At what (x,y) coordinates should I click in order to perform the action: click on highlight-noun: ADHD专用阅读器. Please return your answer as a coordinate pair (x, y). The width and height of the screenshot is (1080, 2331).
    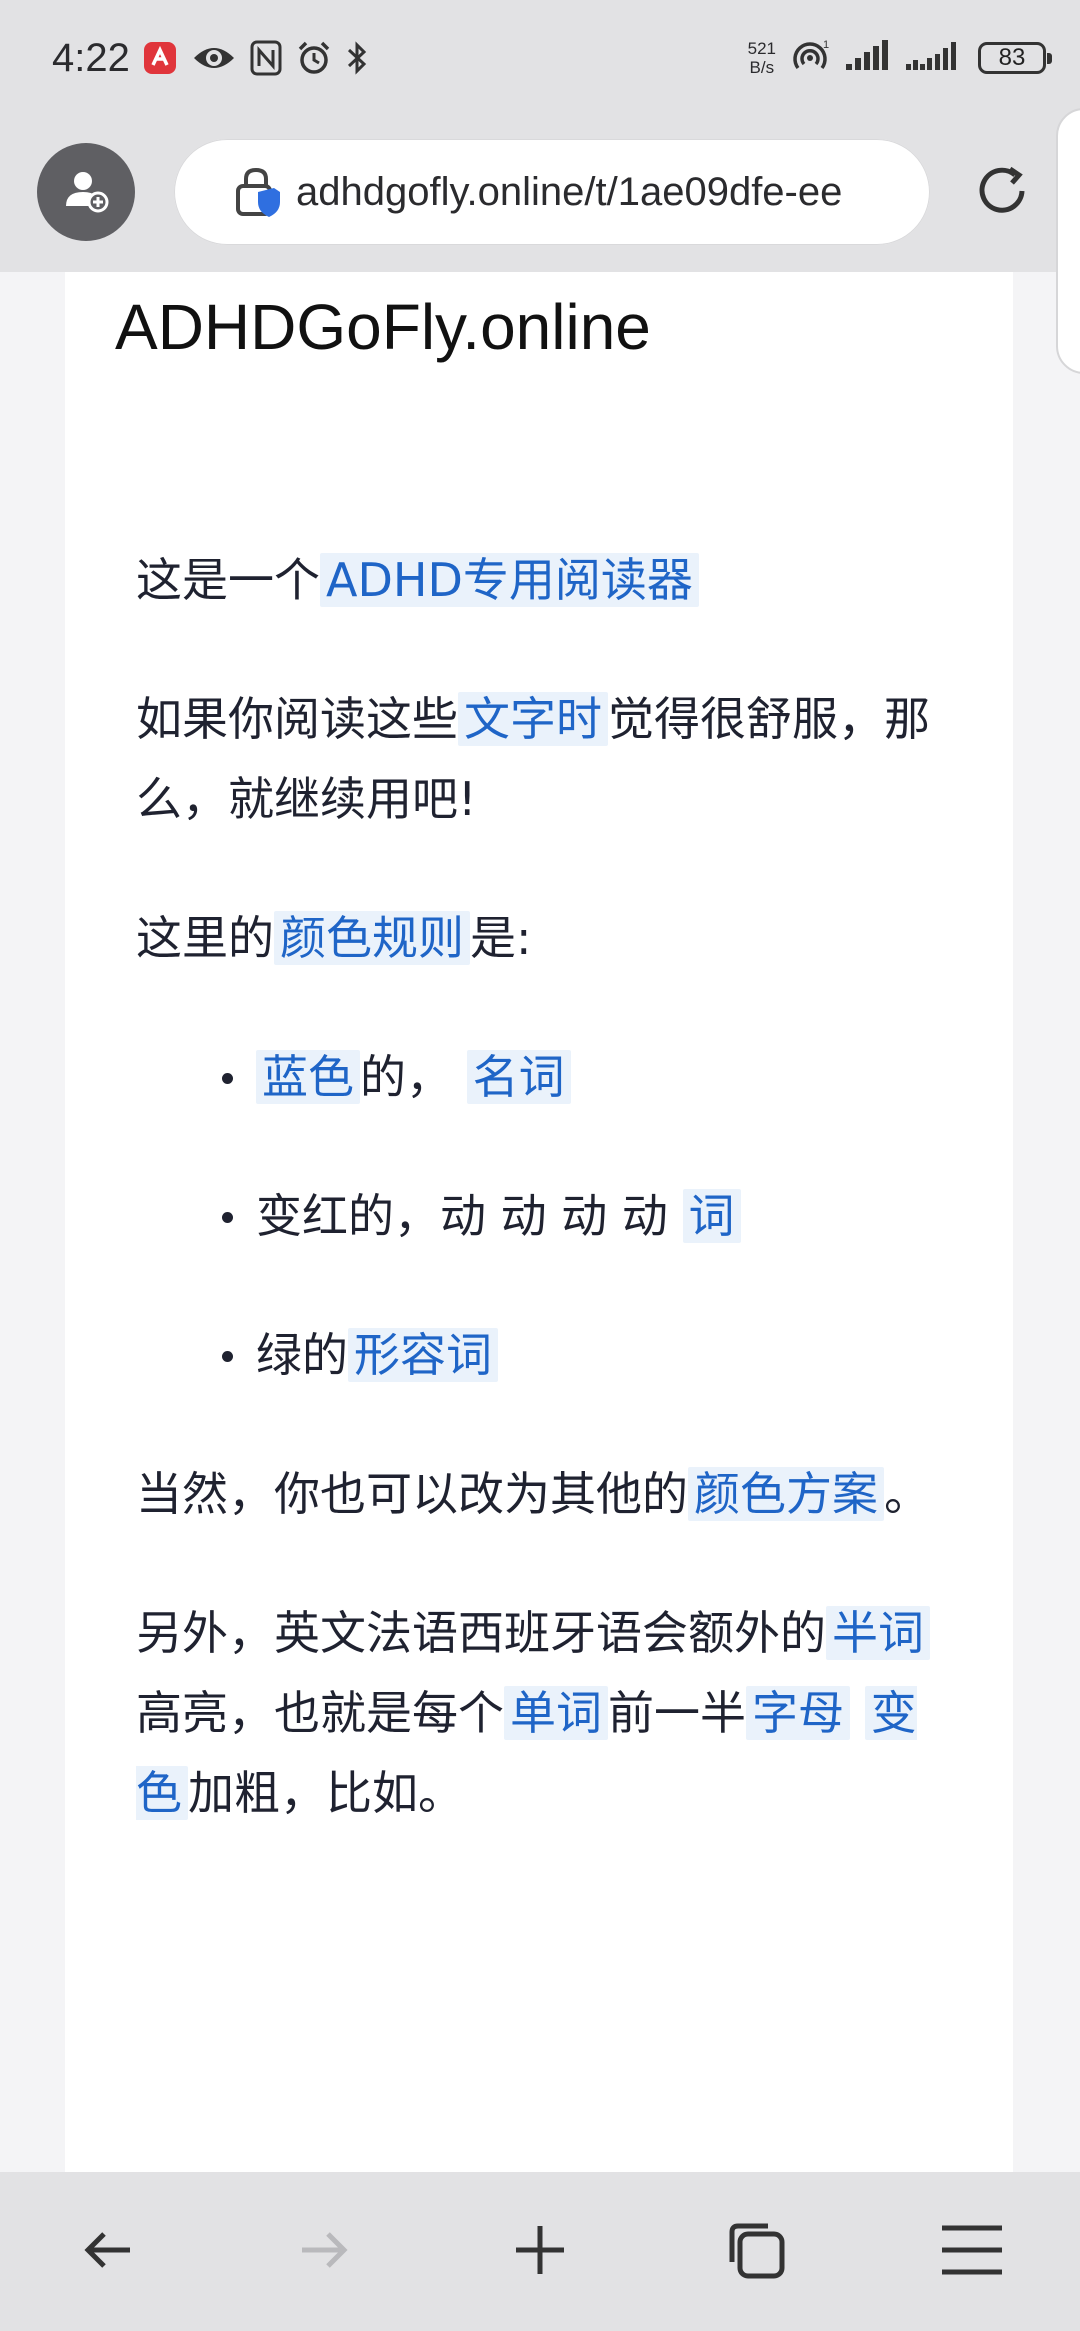
    Looking at the image, I should click on (509, 580).